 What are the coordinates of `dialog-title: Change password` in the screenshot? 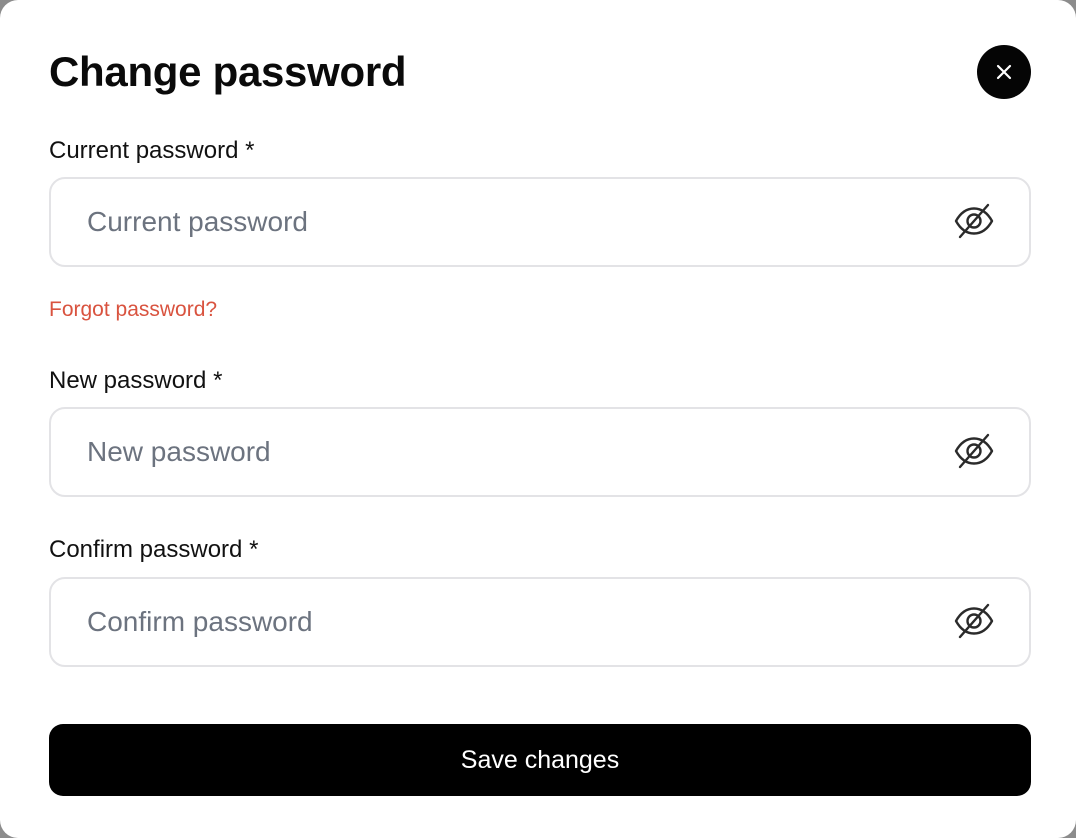 It's located at (228, 71).